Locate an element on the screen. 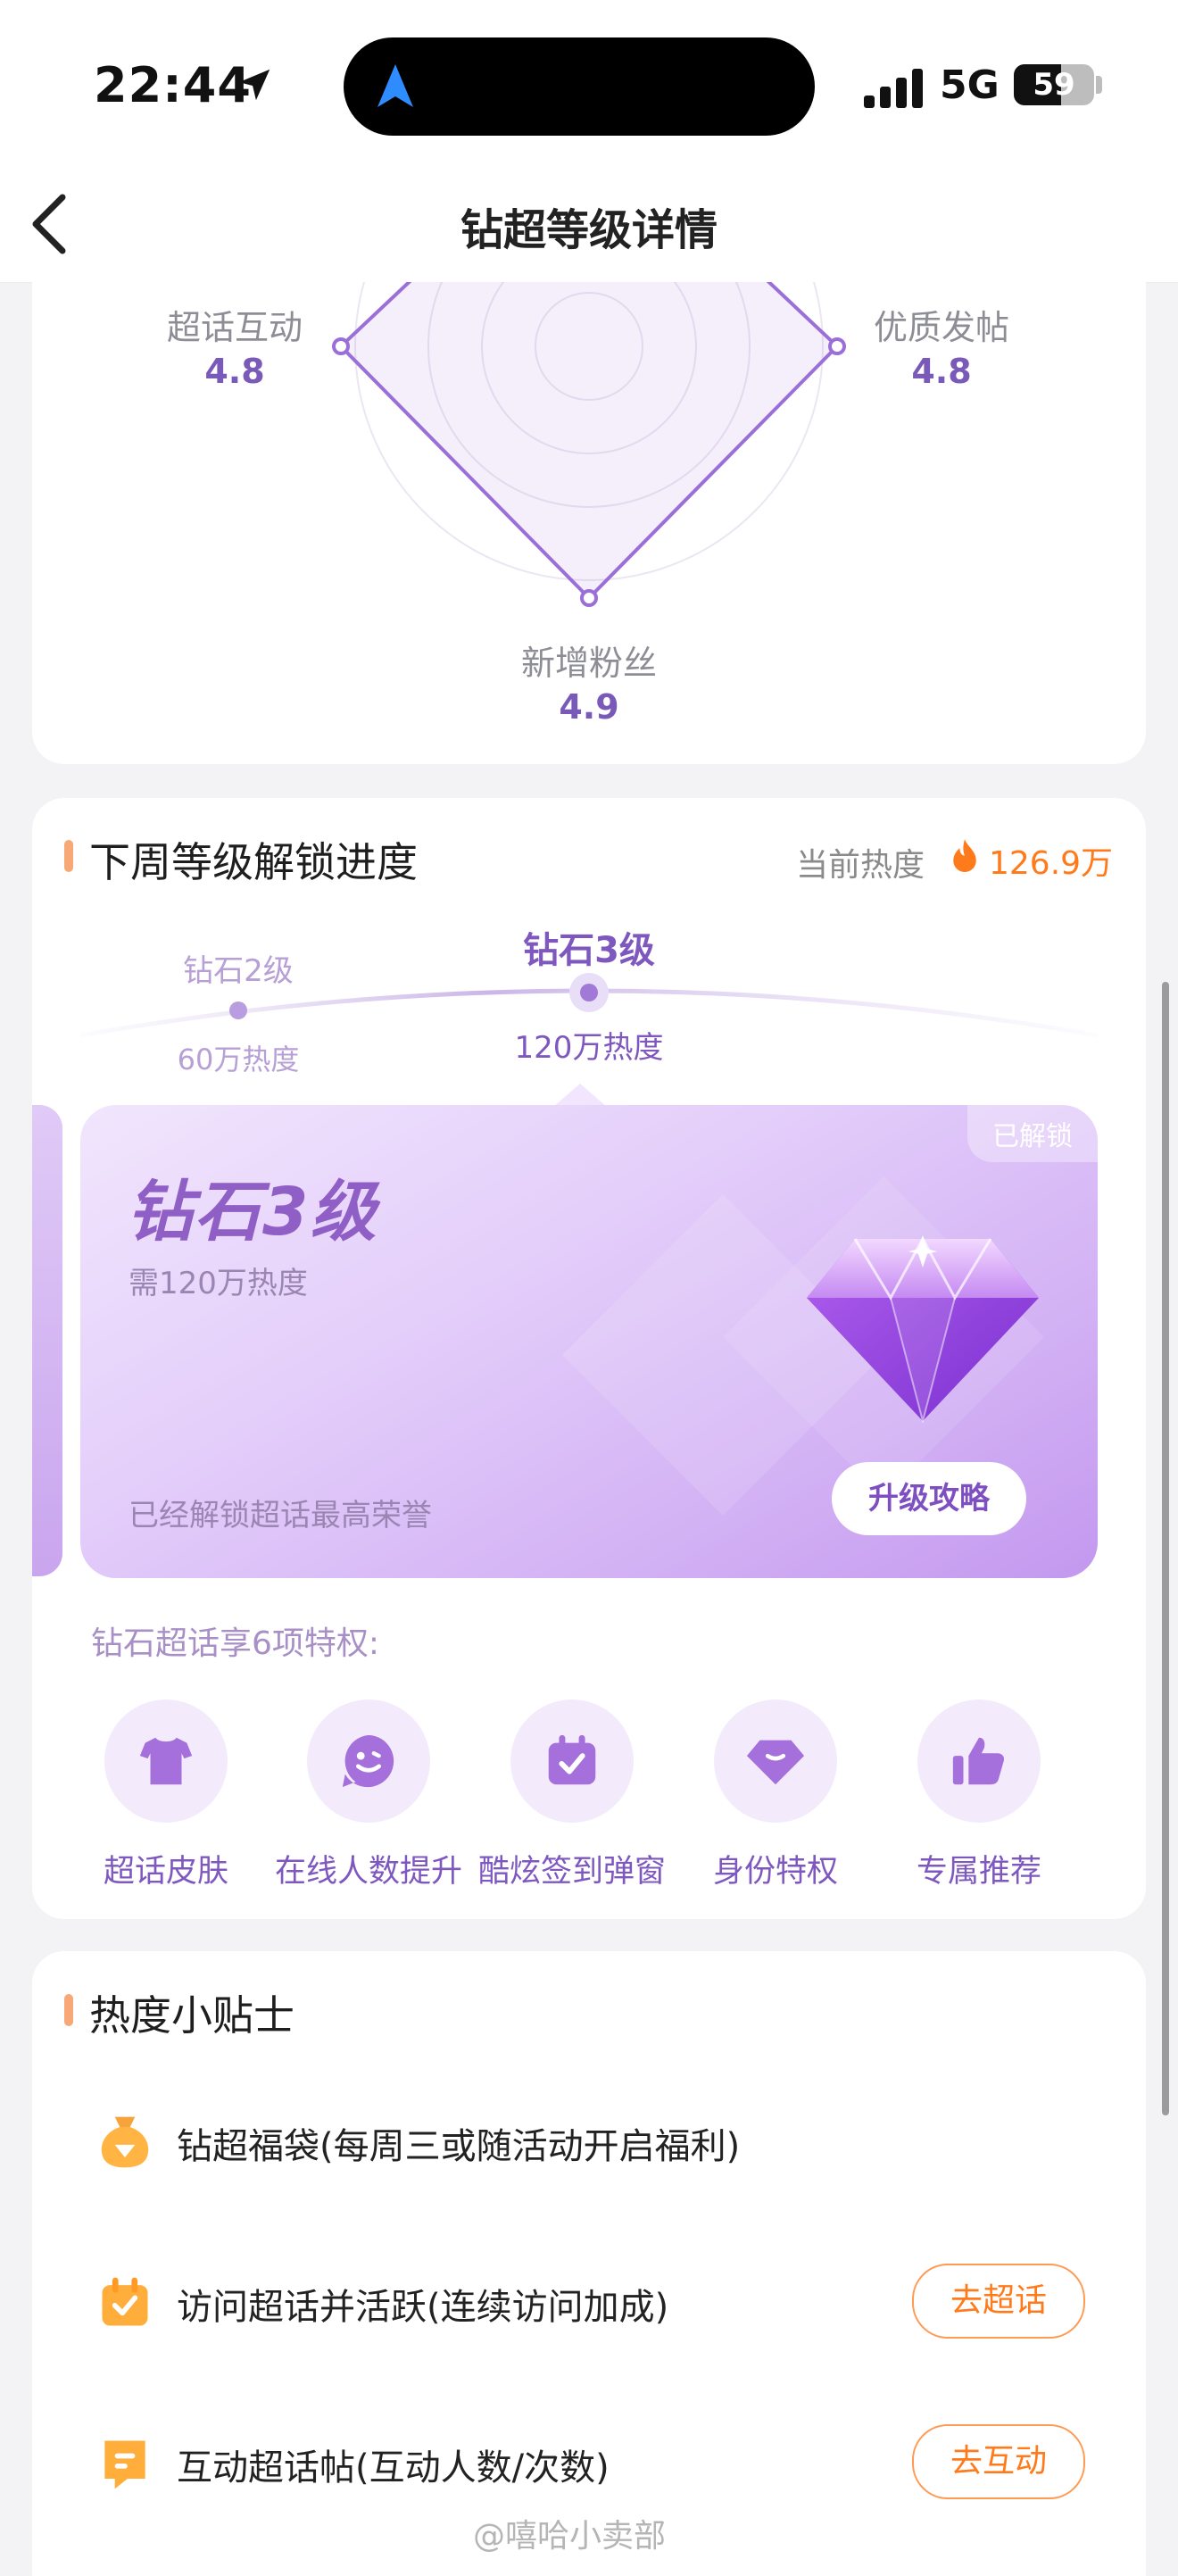 This screenshot has width=1178, height=2576. thumbs-up-icon is located at coordinates (978, 1761).